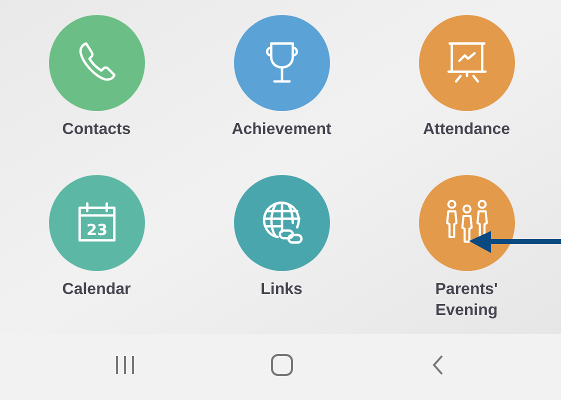 Image resolution: width=561 pixels, height=400 pixels. Describe the element at coordinates (282, 365) in the screenshot. I see `home-icon` at that location.